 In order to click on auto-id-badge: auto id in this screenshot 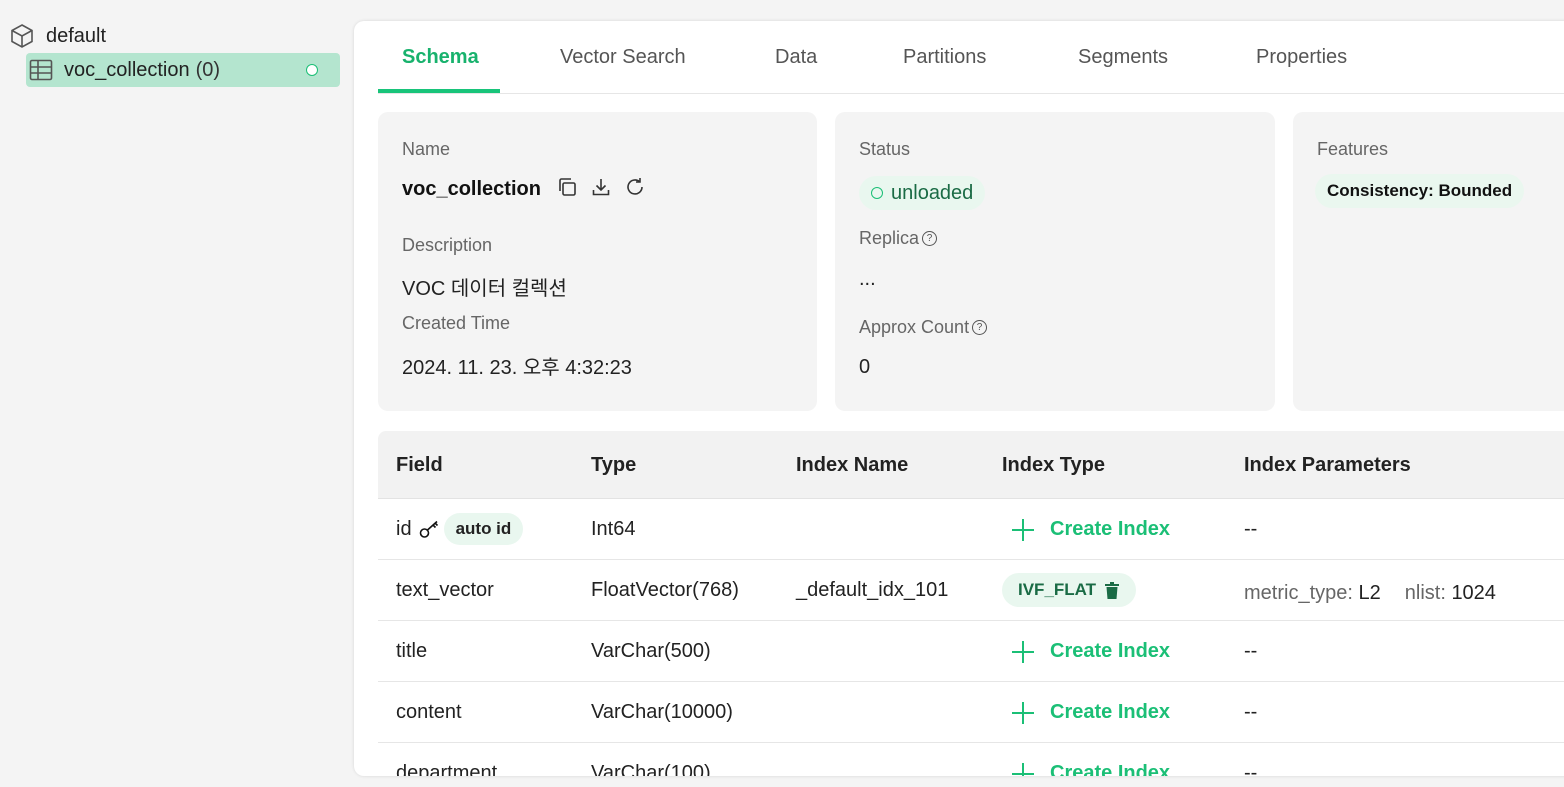, I will do `click(483, 529)`.